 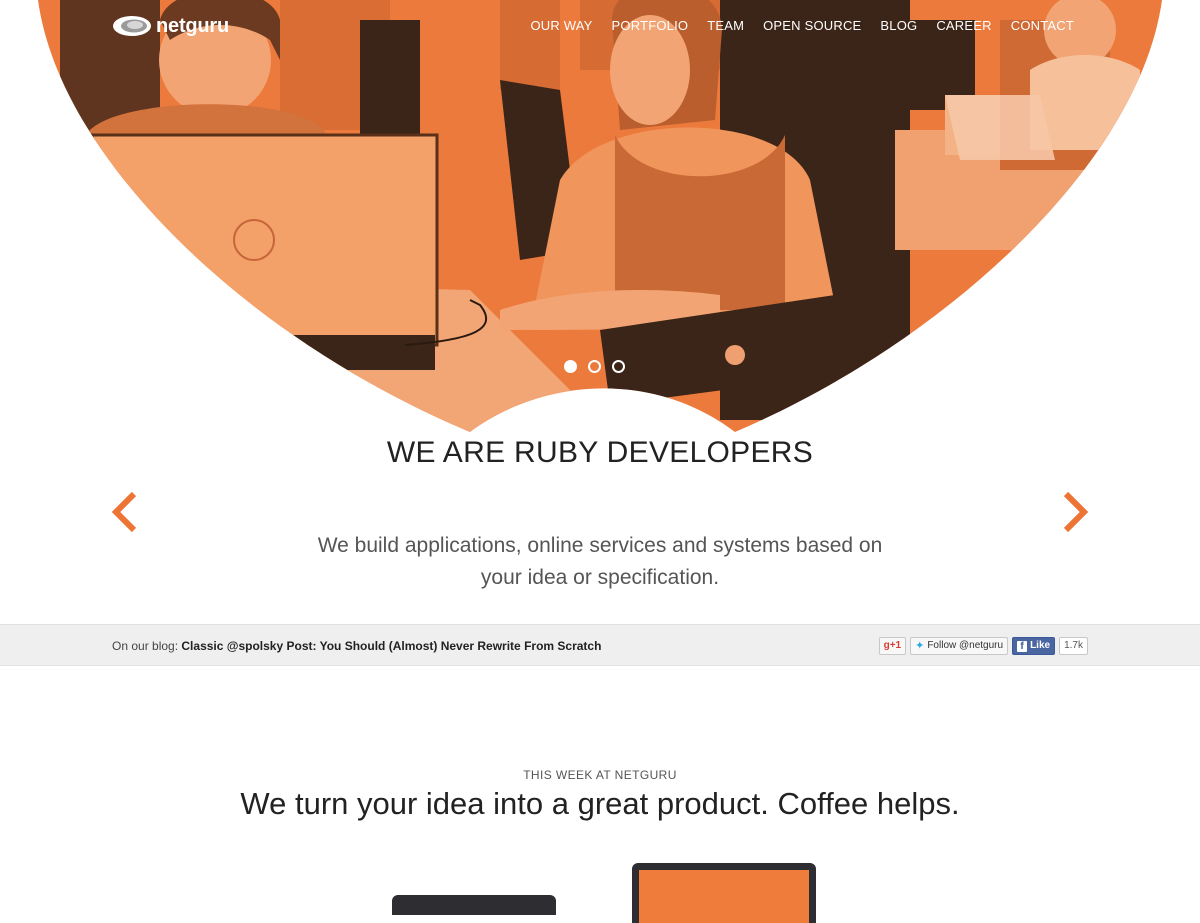 What do you see at coordinates (1022, 646) in the screenshot?
I see `facebook-icon: f` at bounding box center [1022, 646].